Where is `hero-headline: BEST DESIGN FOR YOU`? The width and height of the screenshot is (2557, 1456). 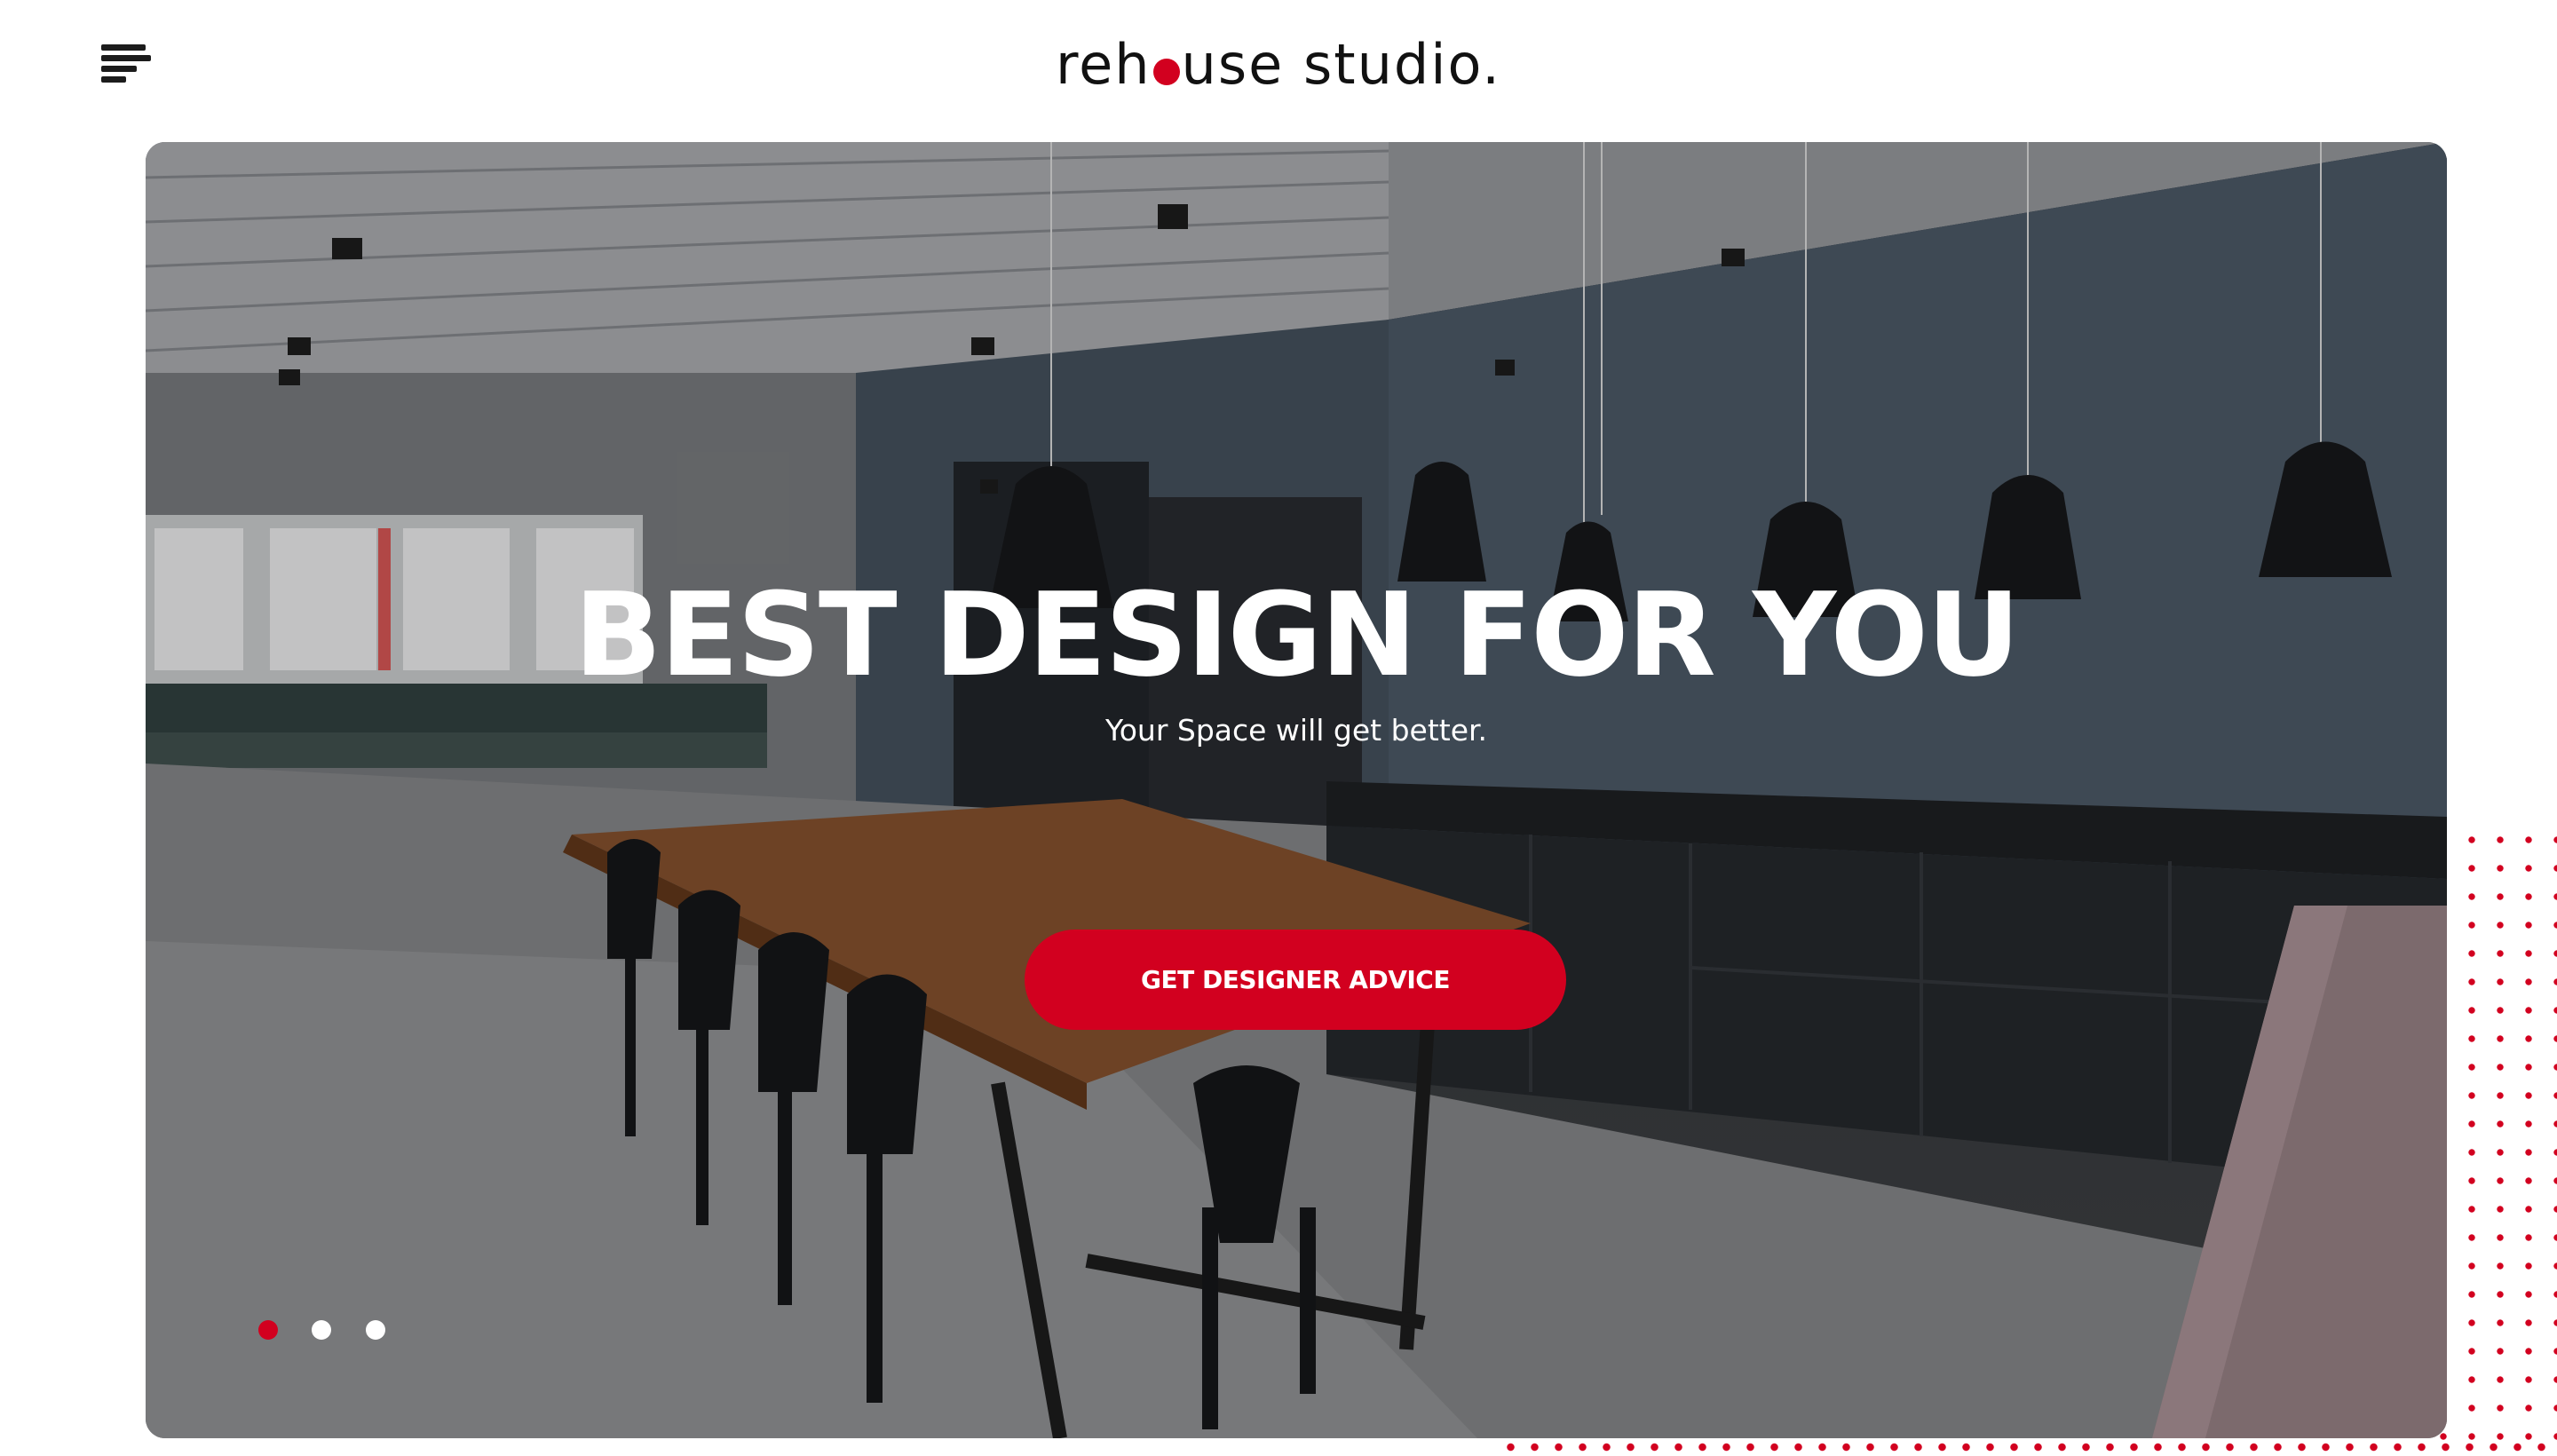
hero-headline: BEST DESIGN FOR YOU is located at coordinates (1297, 634).